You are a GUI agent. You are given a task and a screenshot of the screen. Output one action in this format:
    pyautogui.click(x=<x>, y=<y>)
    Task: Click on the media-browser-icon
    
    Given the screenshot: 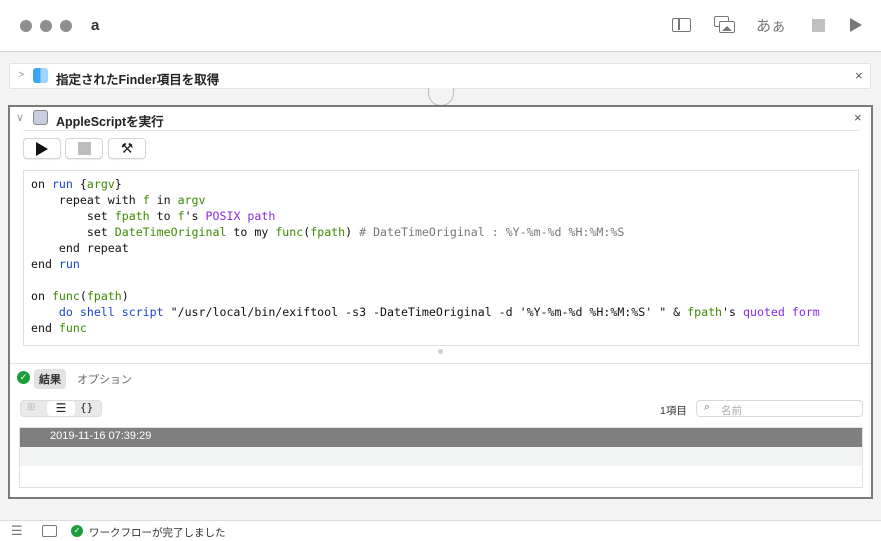 What is the action you would take?
    pyautogui.click(x=724, y=24)
    